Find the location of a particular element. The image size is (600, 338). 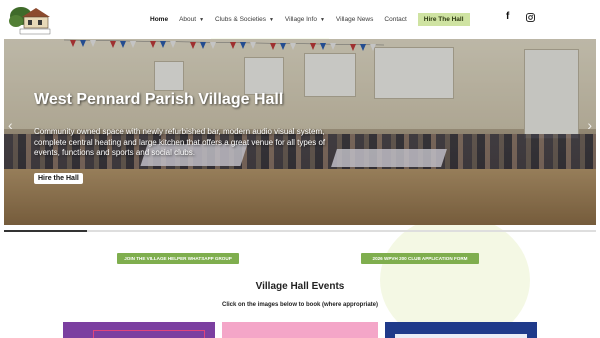

nav-about-label: About is located at coordinates (188, 19).